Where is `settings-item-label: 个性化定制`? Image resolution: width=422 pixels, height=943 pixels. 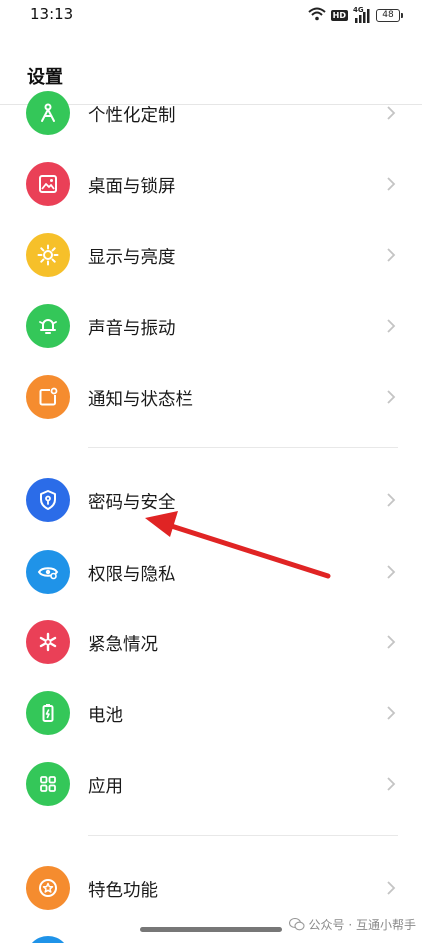 settings-item-label: 个性化定制 is located at coordinates (132, 116).